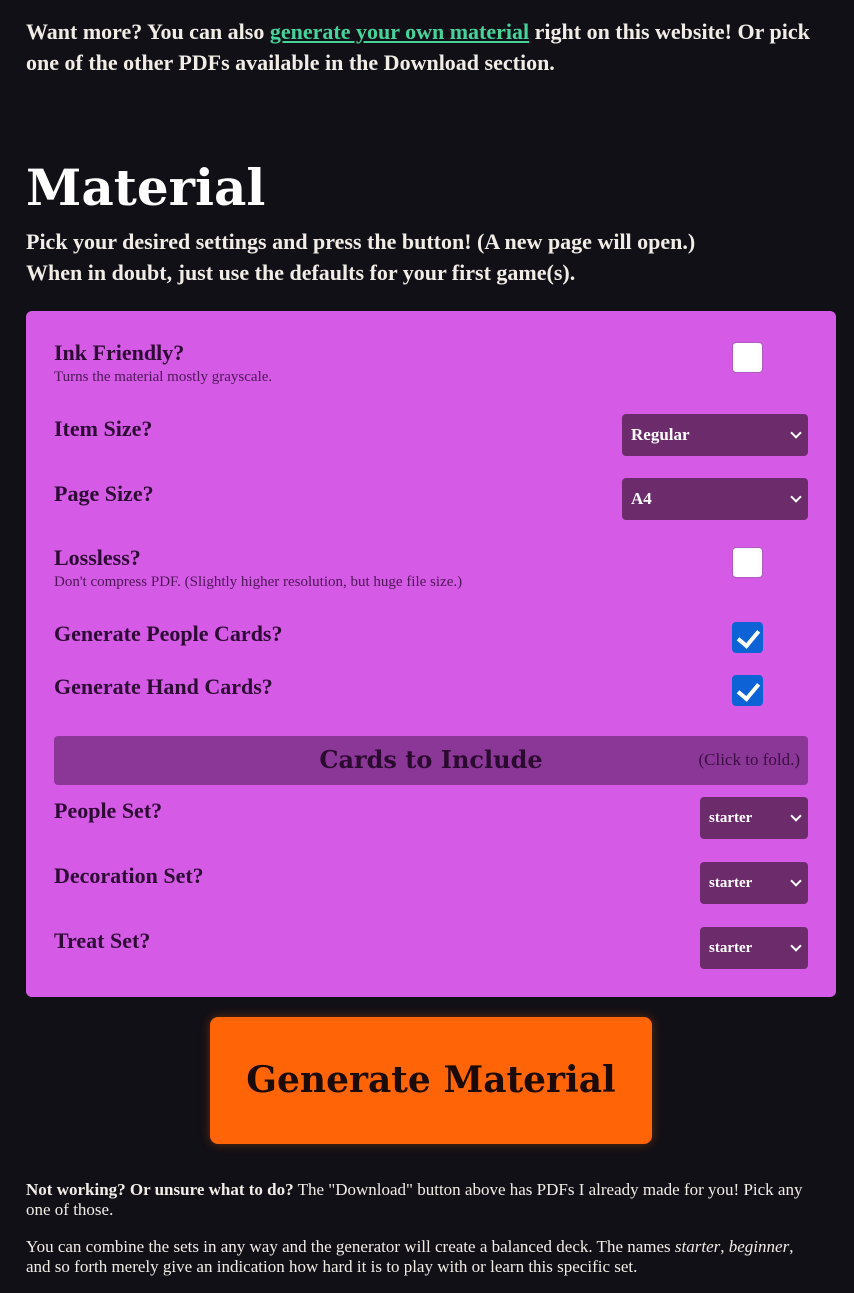 This screenshot has width=854, height=1293. What do you see at coordinates (129, 875) in the screenshot?
I see `decoration-set-label: Decoration Set?` at bounding box center [129, 875].